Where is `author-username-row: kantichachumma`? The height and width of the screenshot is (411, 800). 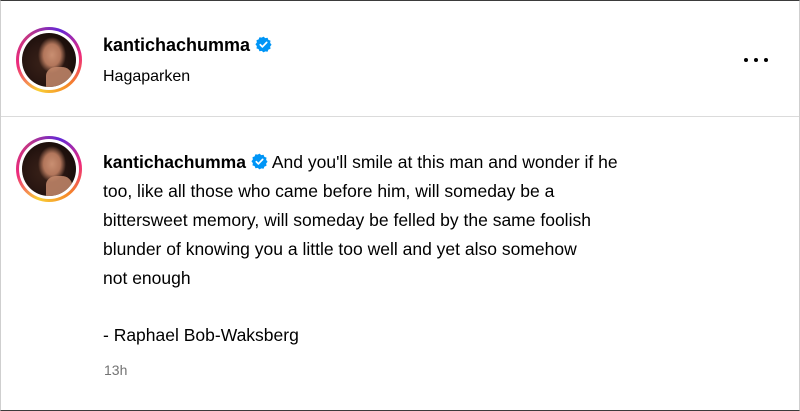 author-username-row: kantichachumma is located at coordinates (187, 45).